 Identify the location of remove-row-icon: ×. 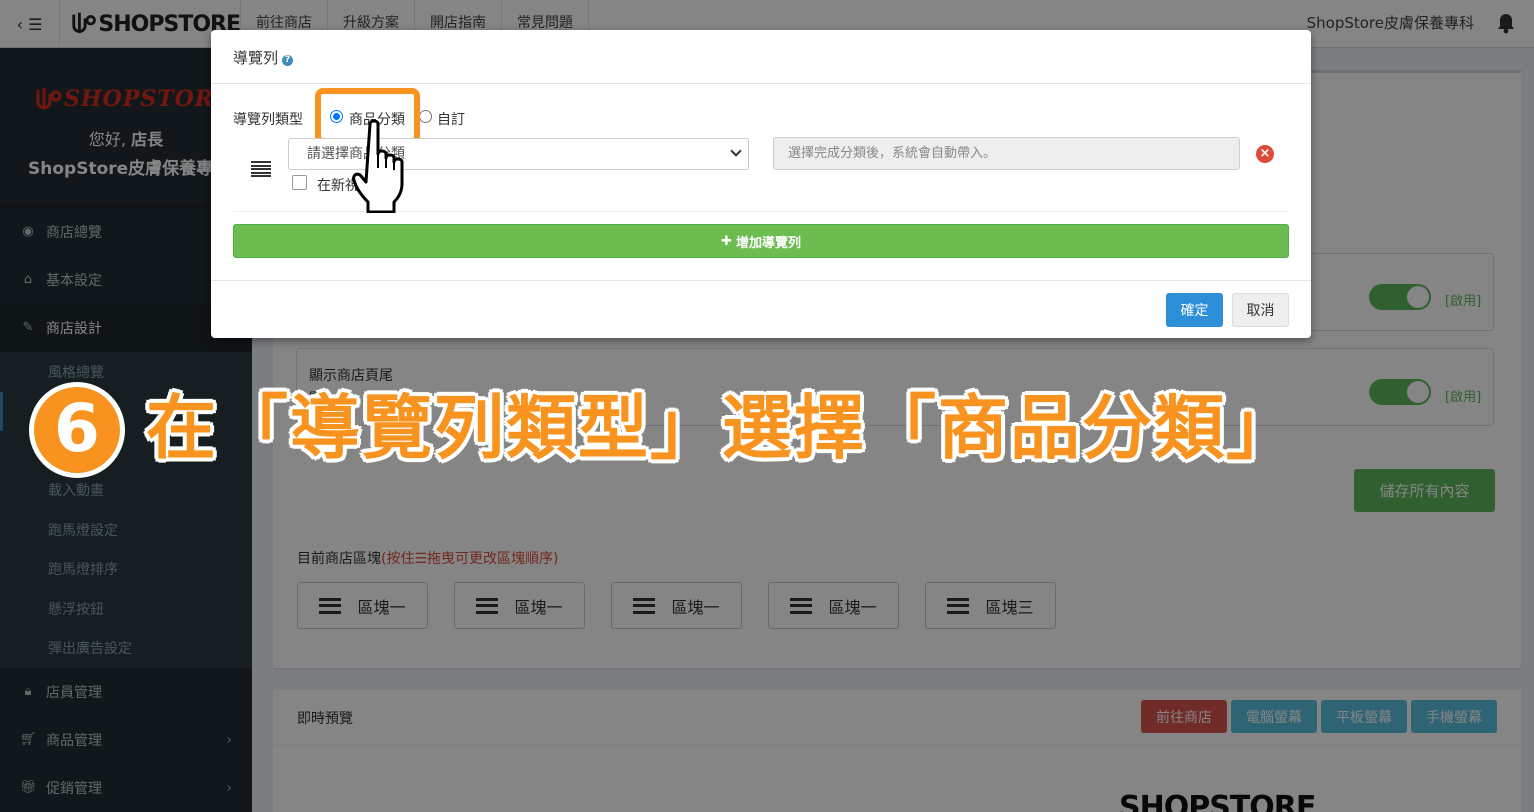
(1265, 154).